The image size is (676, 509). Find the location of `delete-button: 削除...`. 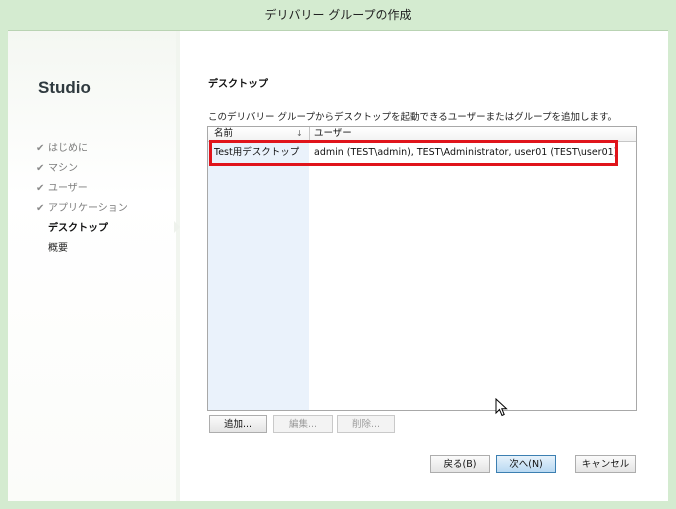

delete-button: 削除... is located at coordinates (366, 424).